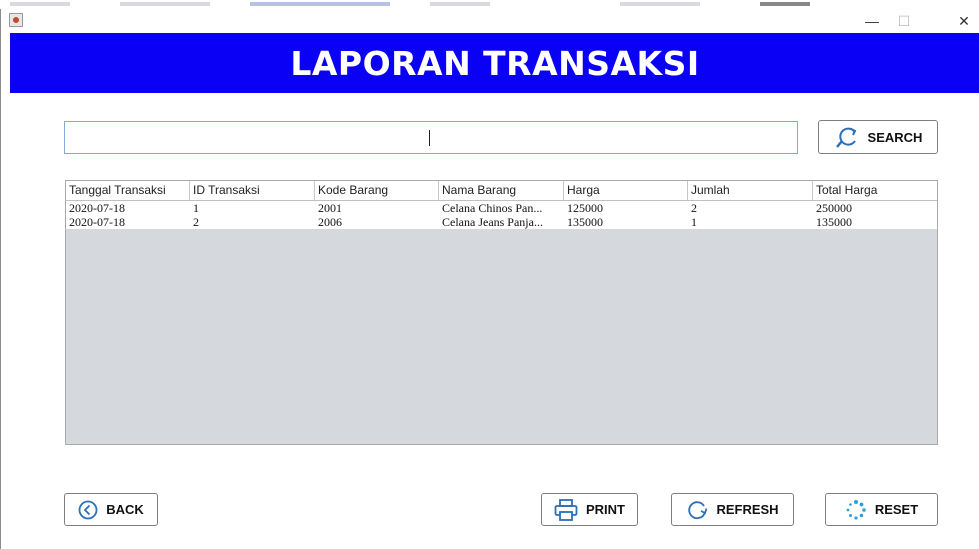 This screenshot has width=979, height=549. I want to click on maximize-button: ☐, so click(904, 21).